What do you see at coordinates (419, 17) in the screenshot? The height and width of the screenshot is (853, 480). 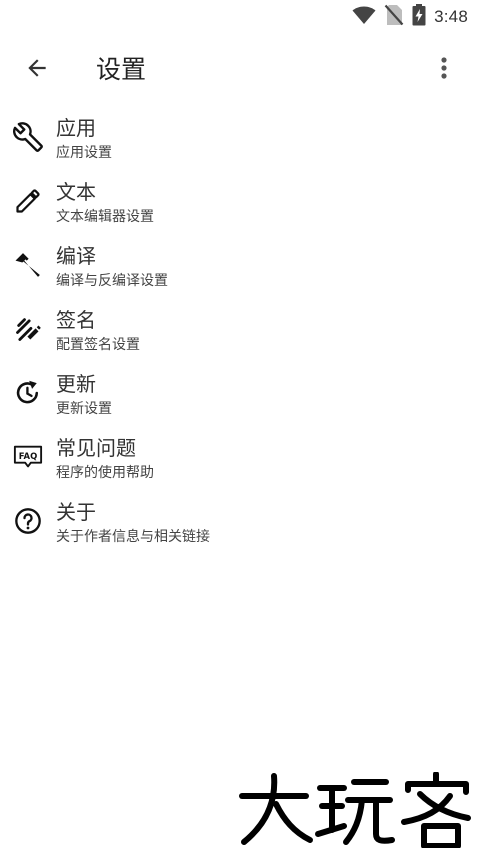 I see `battery-charging-icon` at bounding box center [419, 17].